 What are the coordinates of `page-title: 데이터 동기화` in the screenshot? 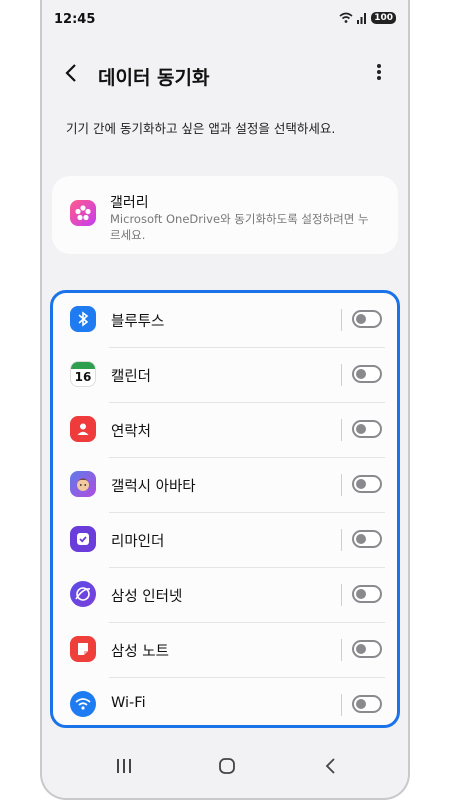 It's located at (154, 78).